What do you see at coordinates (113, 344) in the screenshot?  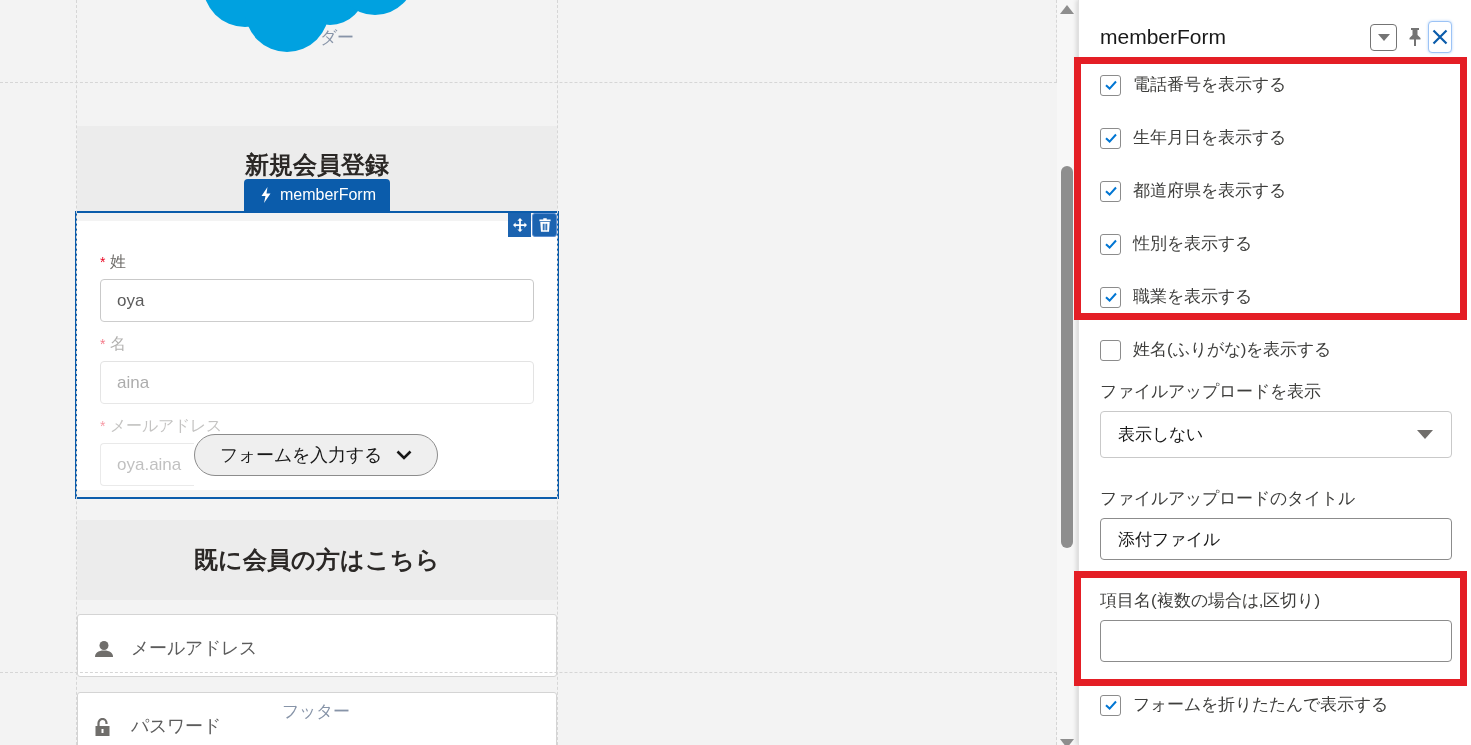 I see `field-label: * 名` at bounding box center [113, 344].